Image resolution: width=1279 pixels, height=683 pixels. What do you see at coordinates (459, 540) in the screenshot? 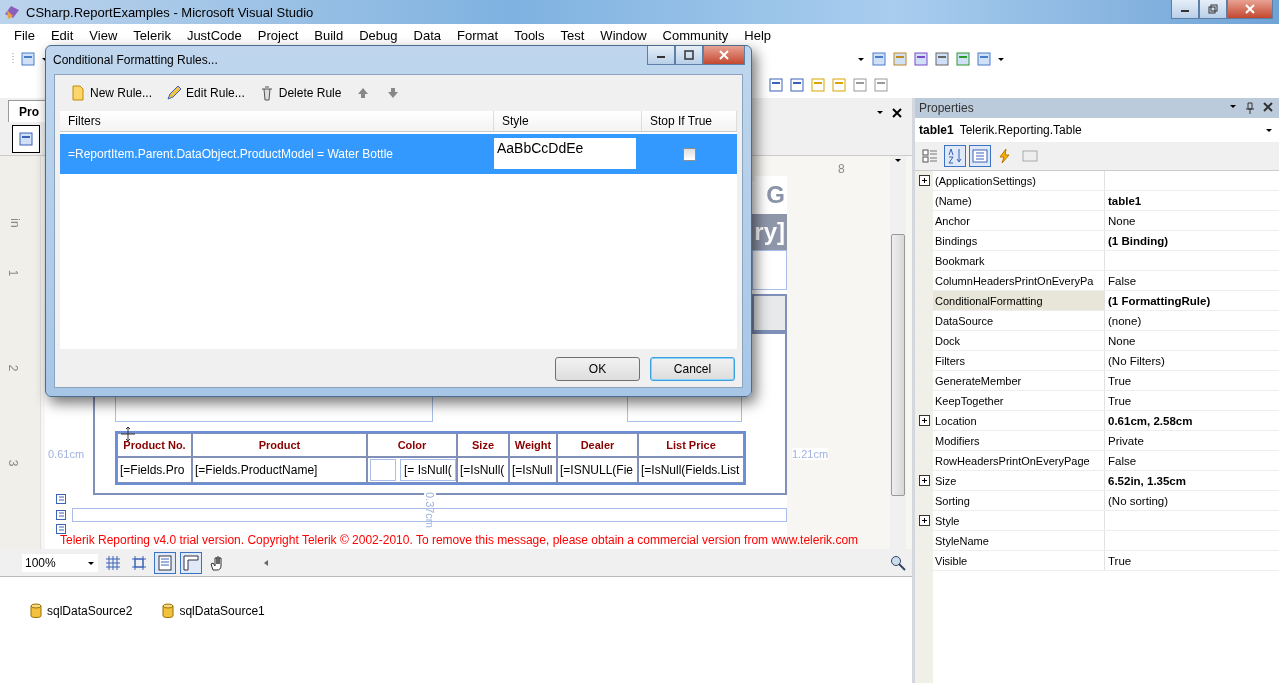
I see `trial-notice: Telerik Reporting v4.0 trial version. Copyright Telerik © 2002-2010. To remove this message, please obtain a commercial version from www.telerik.com` at bounding box center [459, 540].